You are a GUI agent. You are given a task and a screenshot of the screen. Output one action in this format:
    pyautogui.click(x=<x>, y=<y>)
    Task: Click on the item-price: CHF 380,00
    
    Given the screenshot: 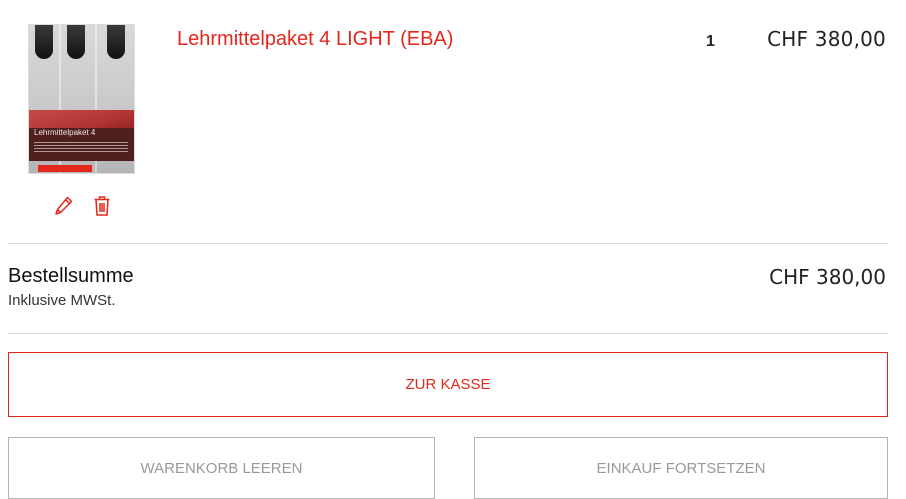 What is the action you would take?
    pyautogui.click(x=826, y=39)
    